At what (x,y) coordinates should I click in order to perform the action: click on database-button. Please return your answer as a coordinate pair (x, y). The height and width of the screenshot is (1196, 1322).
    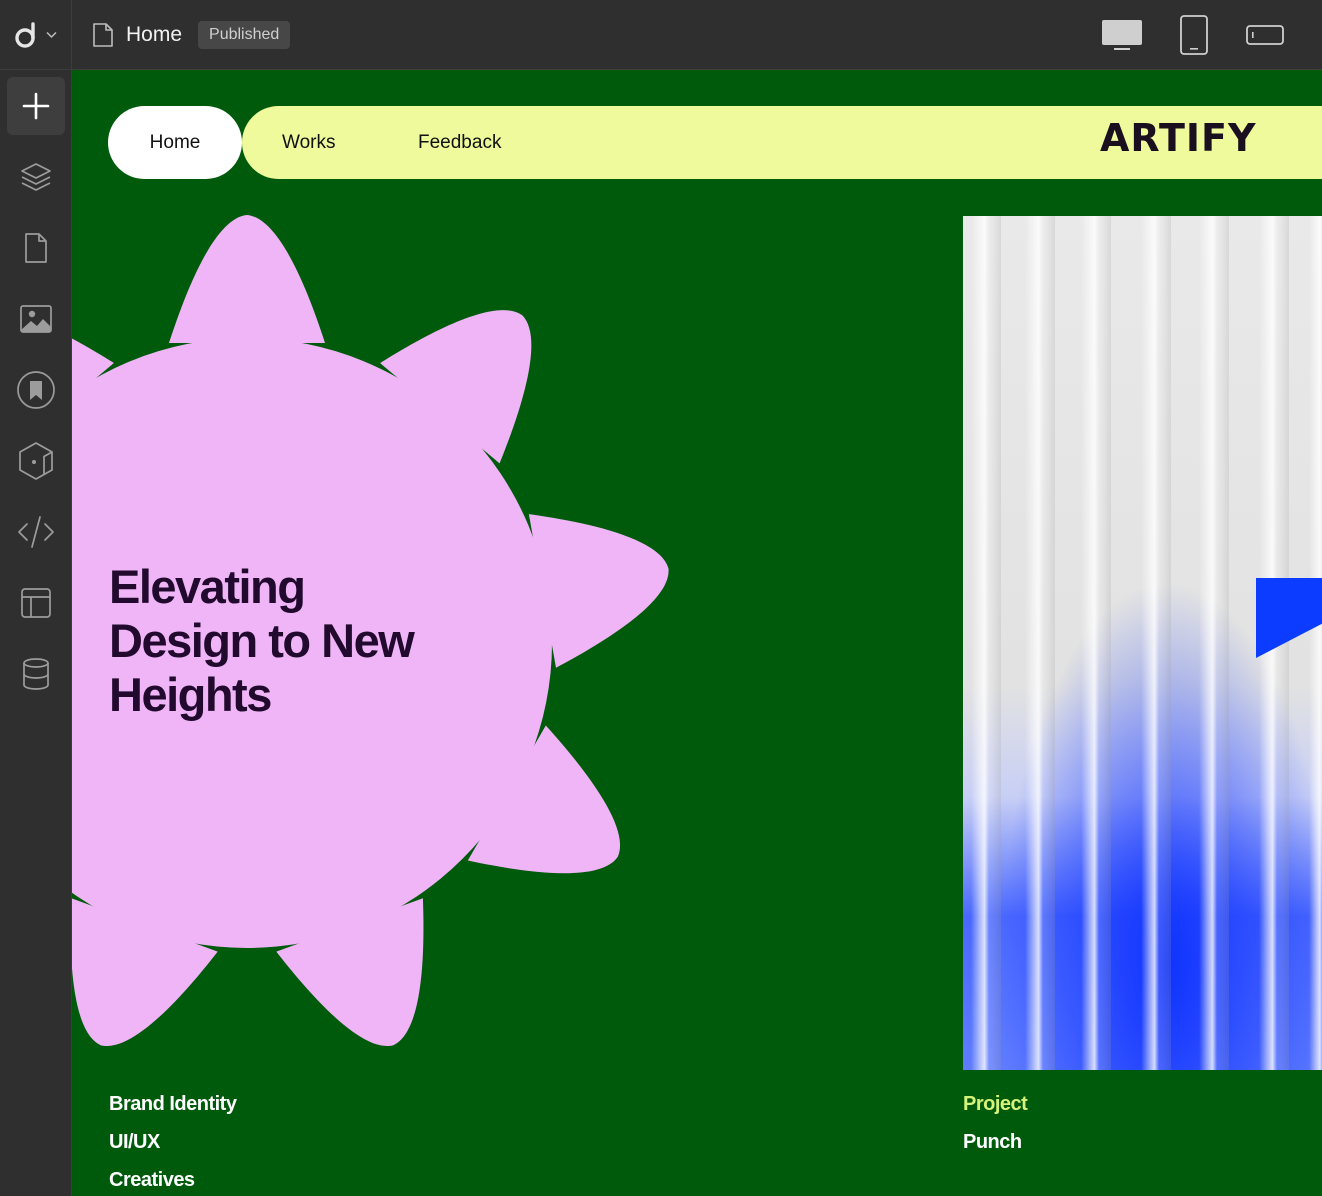
    Looking at the image, I should click on (36, 674).